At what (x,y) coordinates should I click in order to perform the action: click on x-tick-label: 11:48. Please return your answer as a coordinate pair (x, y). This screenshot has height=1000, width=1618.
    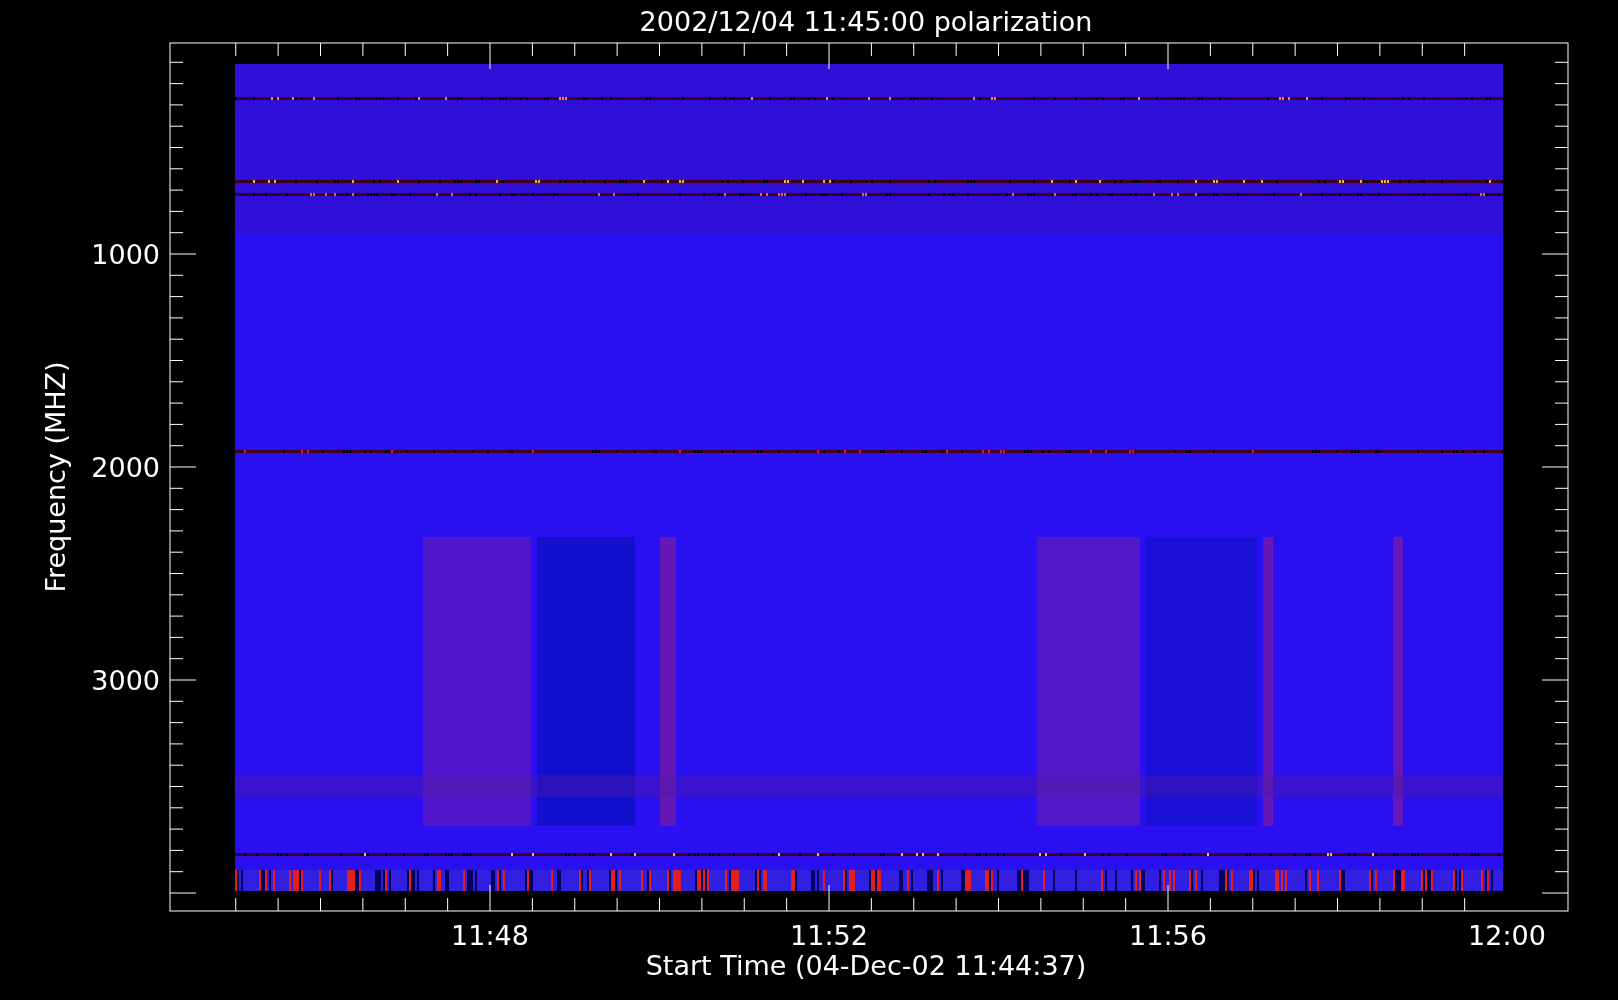
    Looking at the image, I should click on (490, 935).